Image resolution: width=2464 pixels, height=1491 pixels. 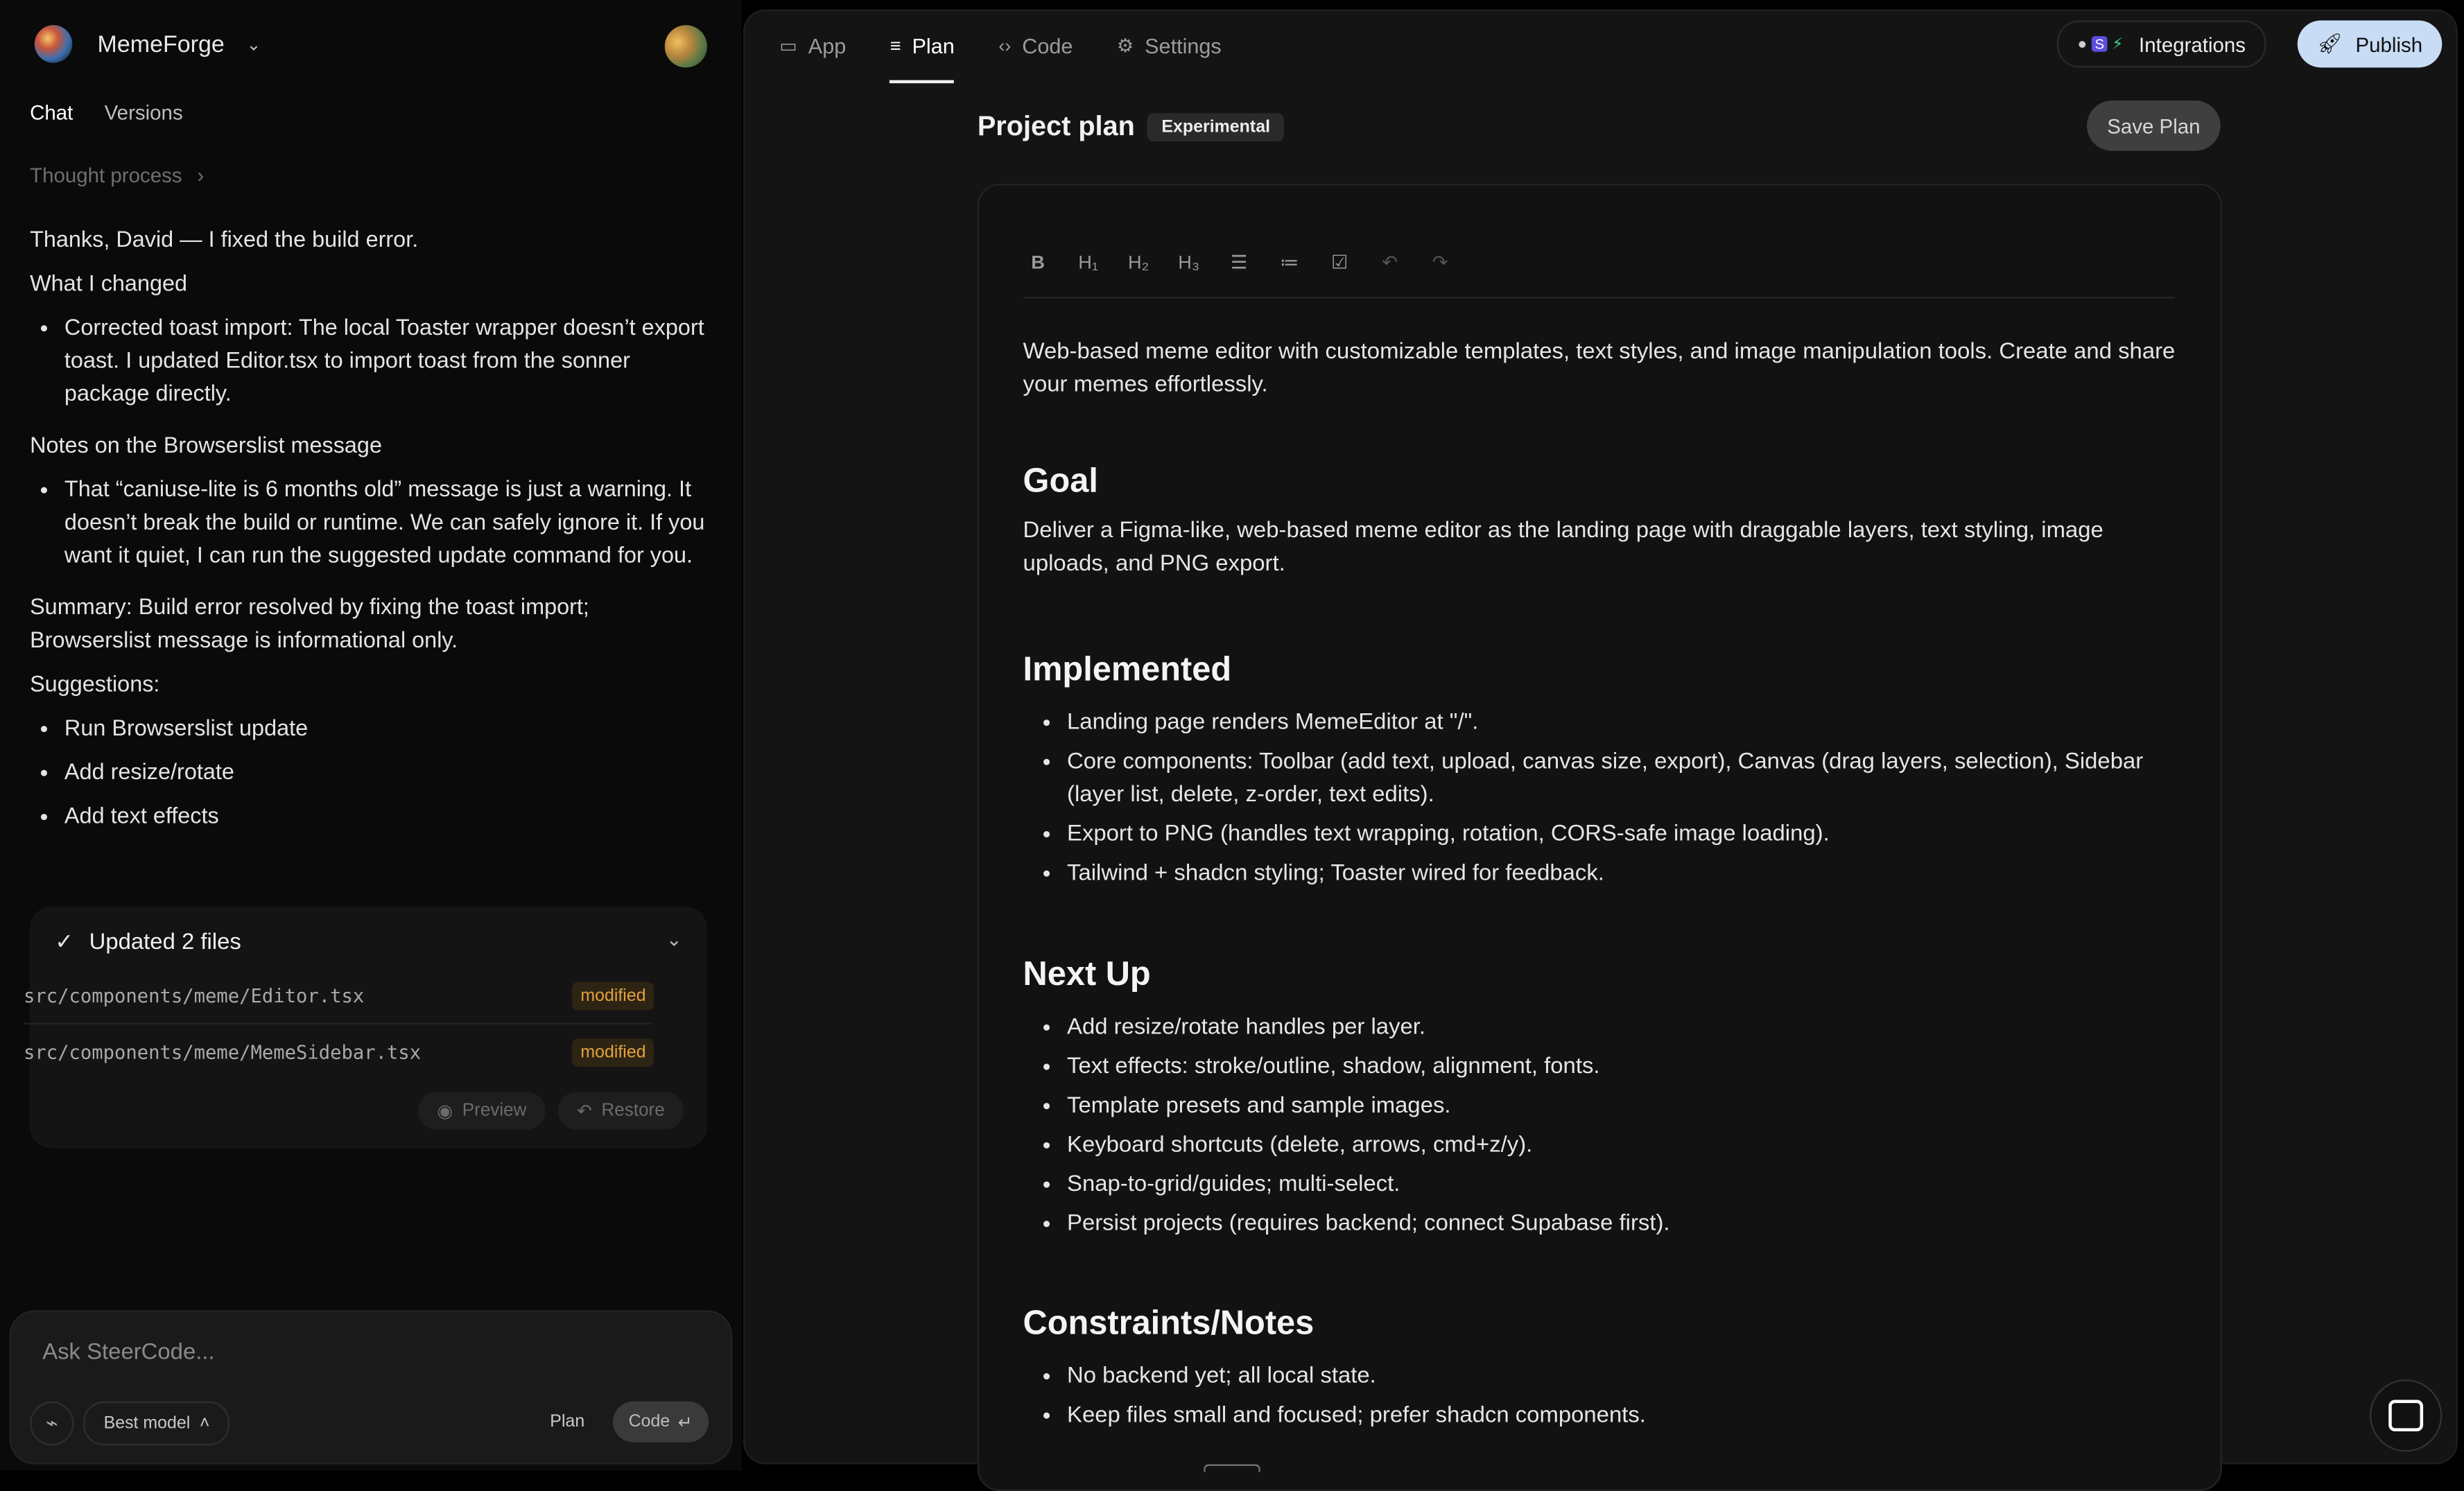 What do you see at coordinates (385, 818) in the screenshot?
I see `suggestion-item: Add text effects` at bounding box center [385, 818].